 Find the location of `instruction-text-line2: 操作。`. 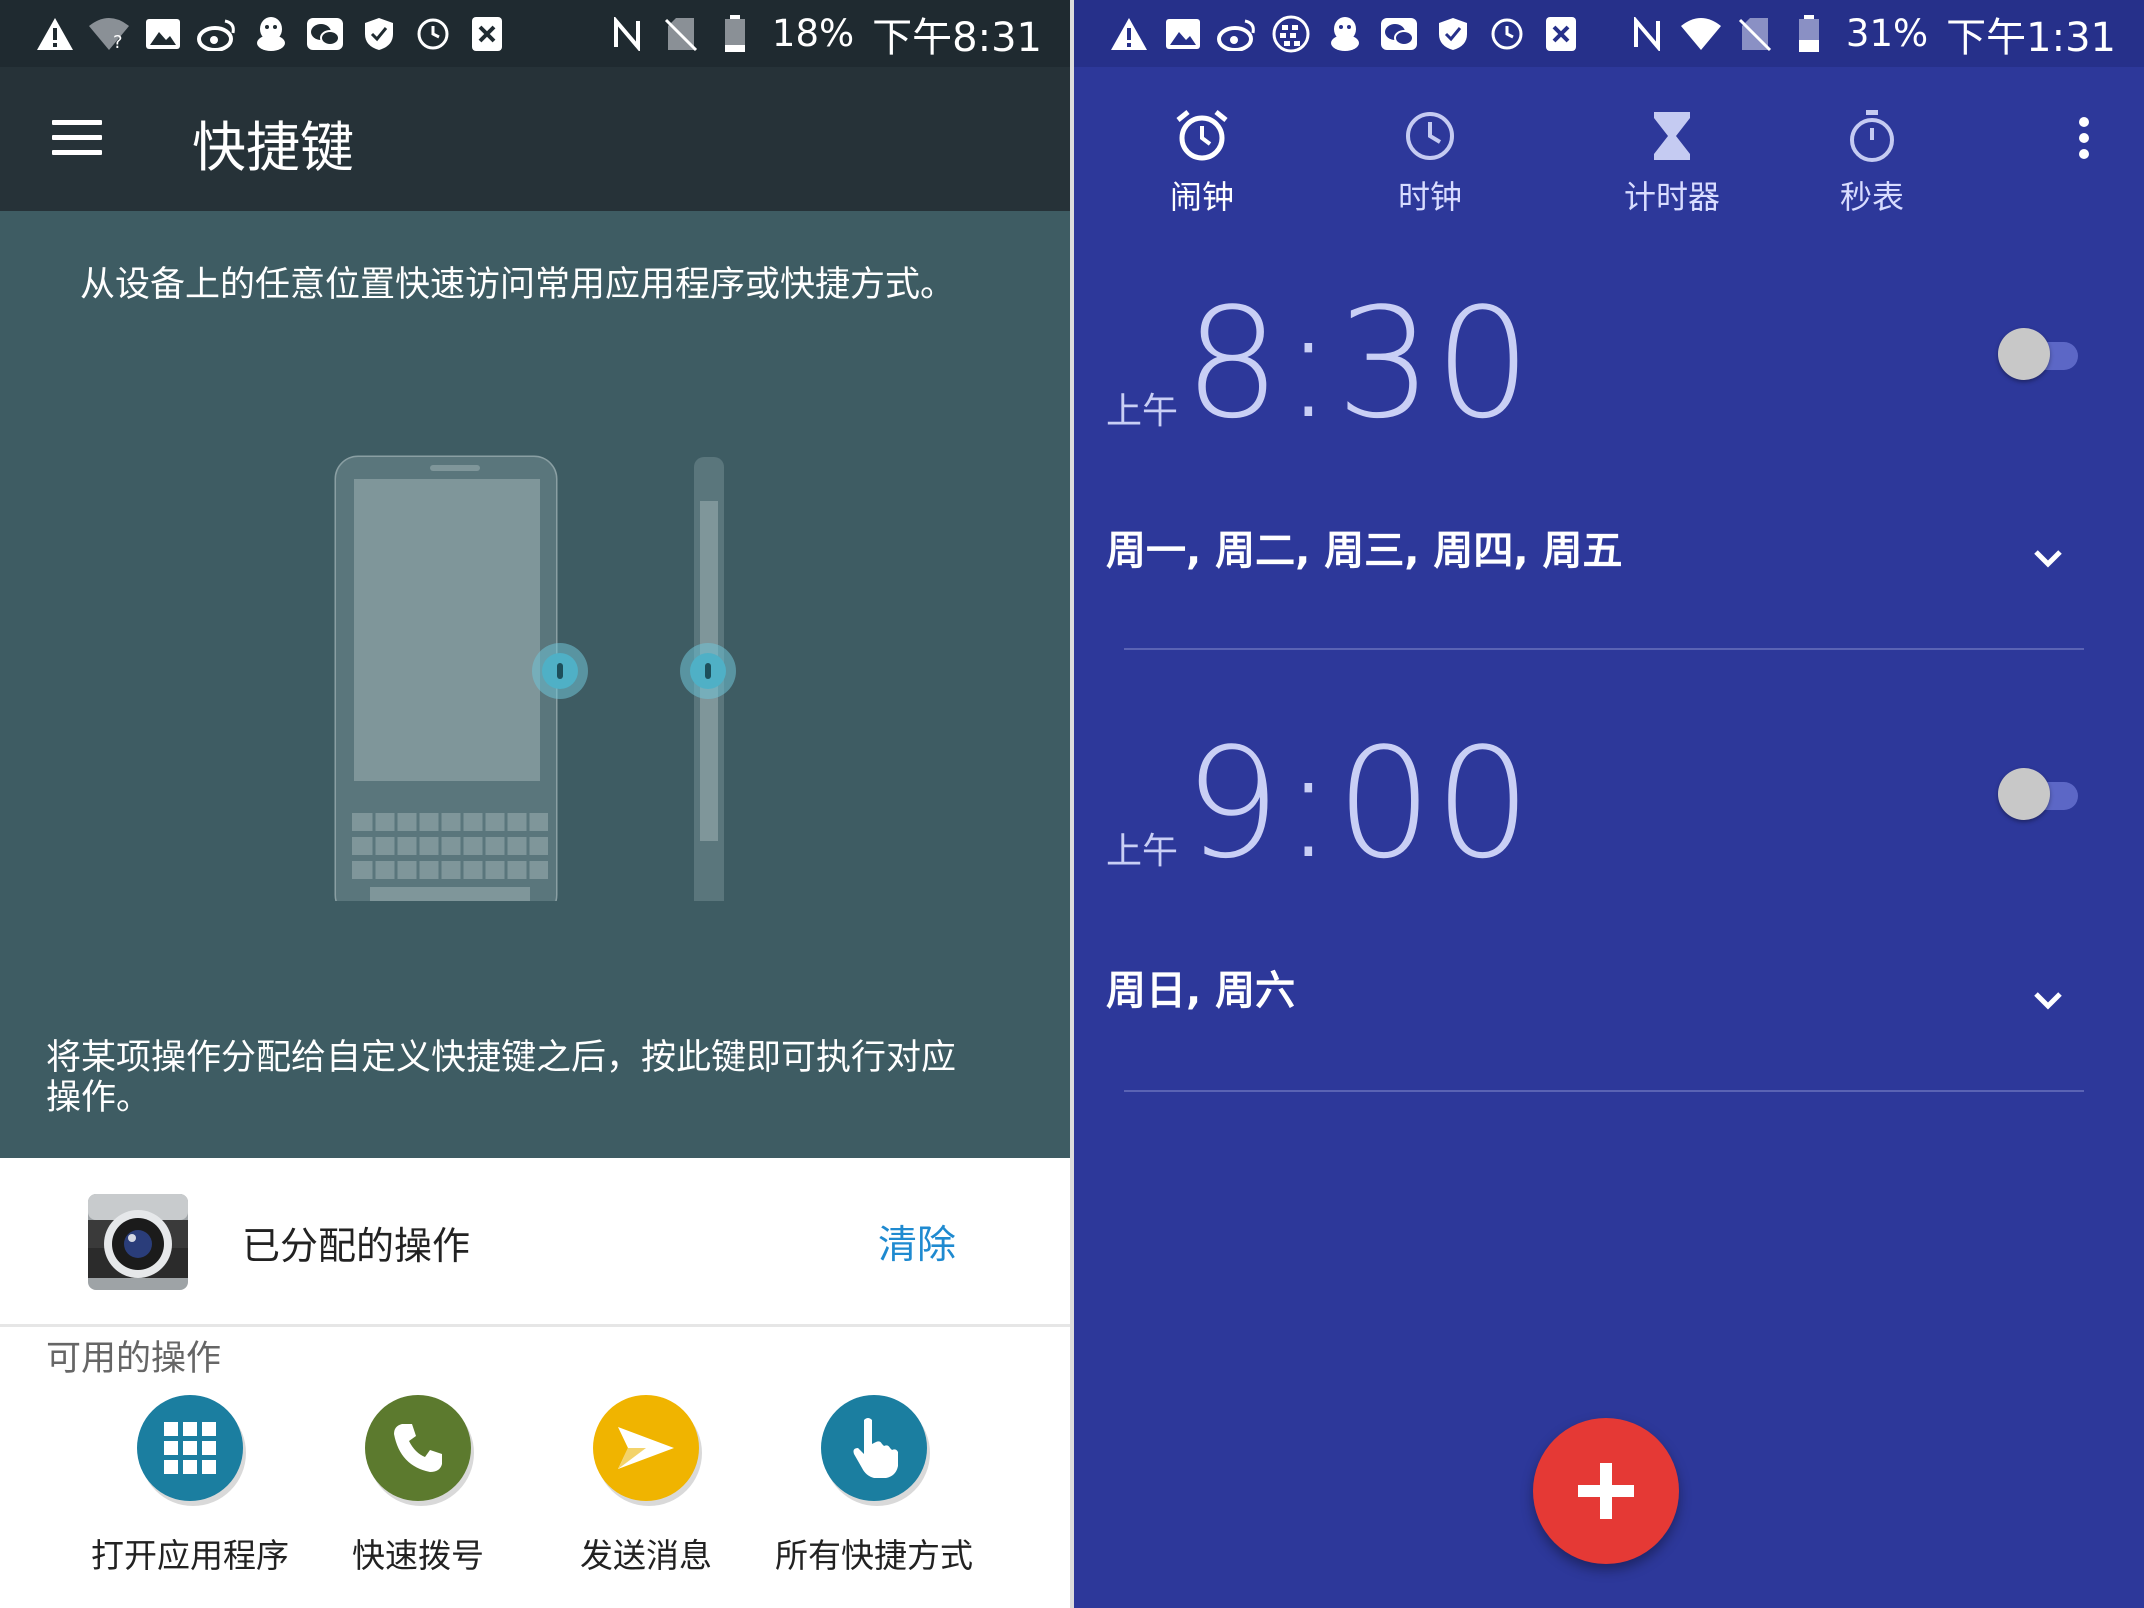

instruction-text-line2: 操作。 is located at coordinates (99, 1098).